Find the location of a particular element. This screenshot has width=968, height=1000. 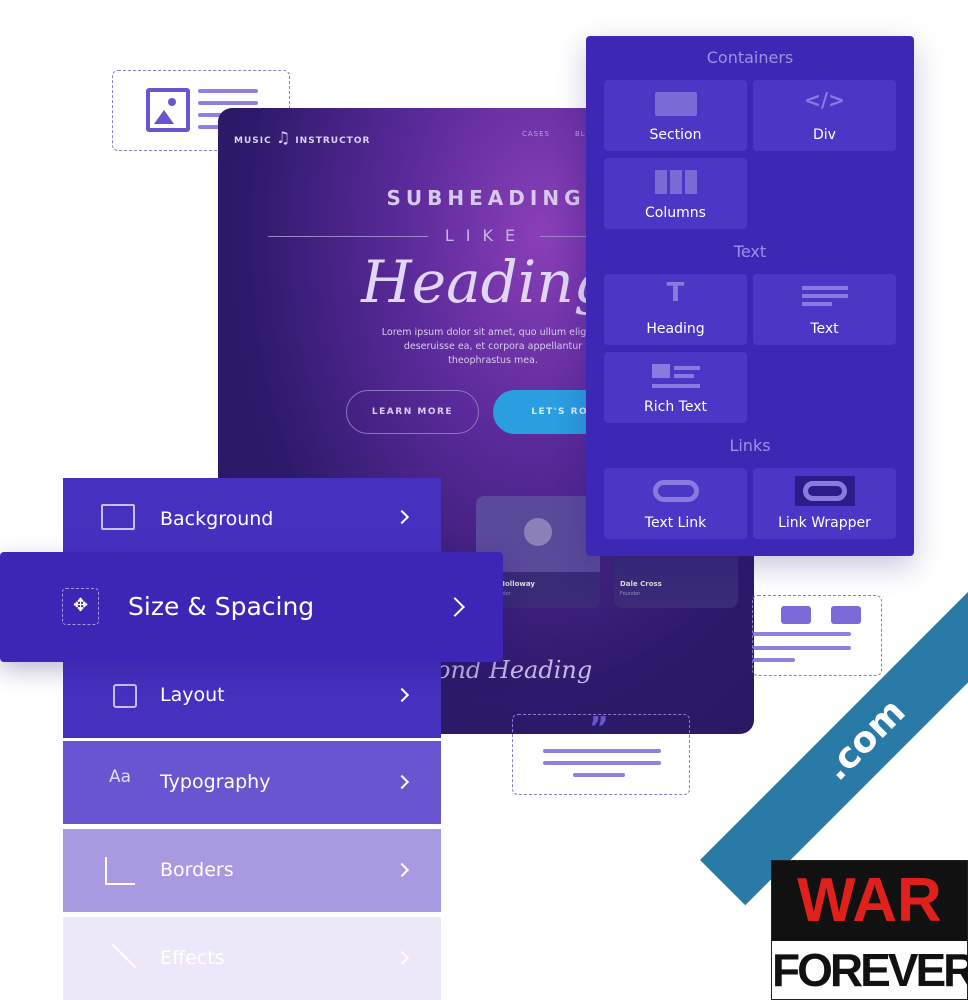

columns-icon is located at coordinates (675, 182).